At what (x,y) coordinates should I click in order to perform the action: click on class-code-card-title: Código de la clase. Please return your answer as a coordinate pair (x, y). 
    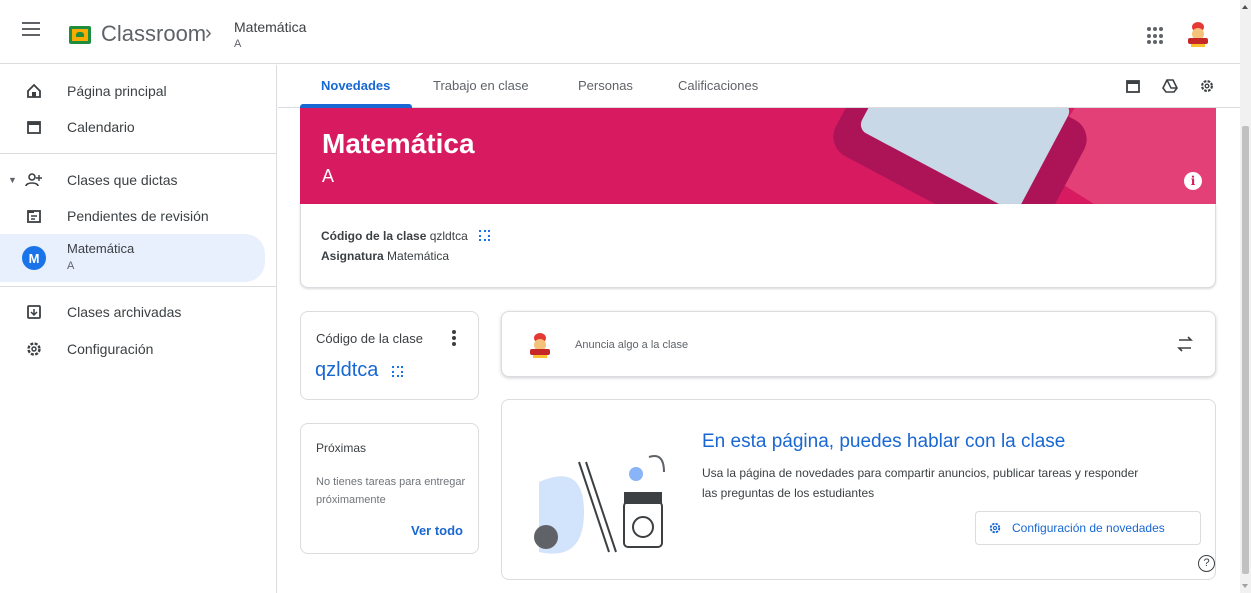
    Looking at the image, I should click on (369, 338).